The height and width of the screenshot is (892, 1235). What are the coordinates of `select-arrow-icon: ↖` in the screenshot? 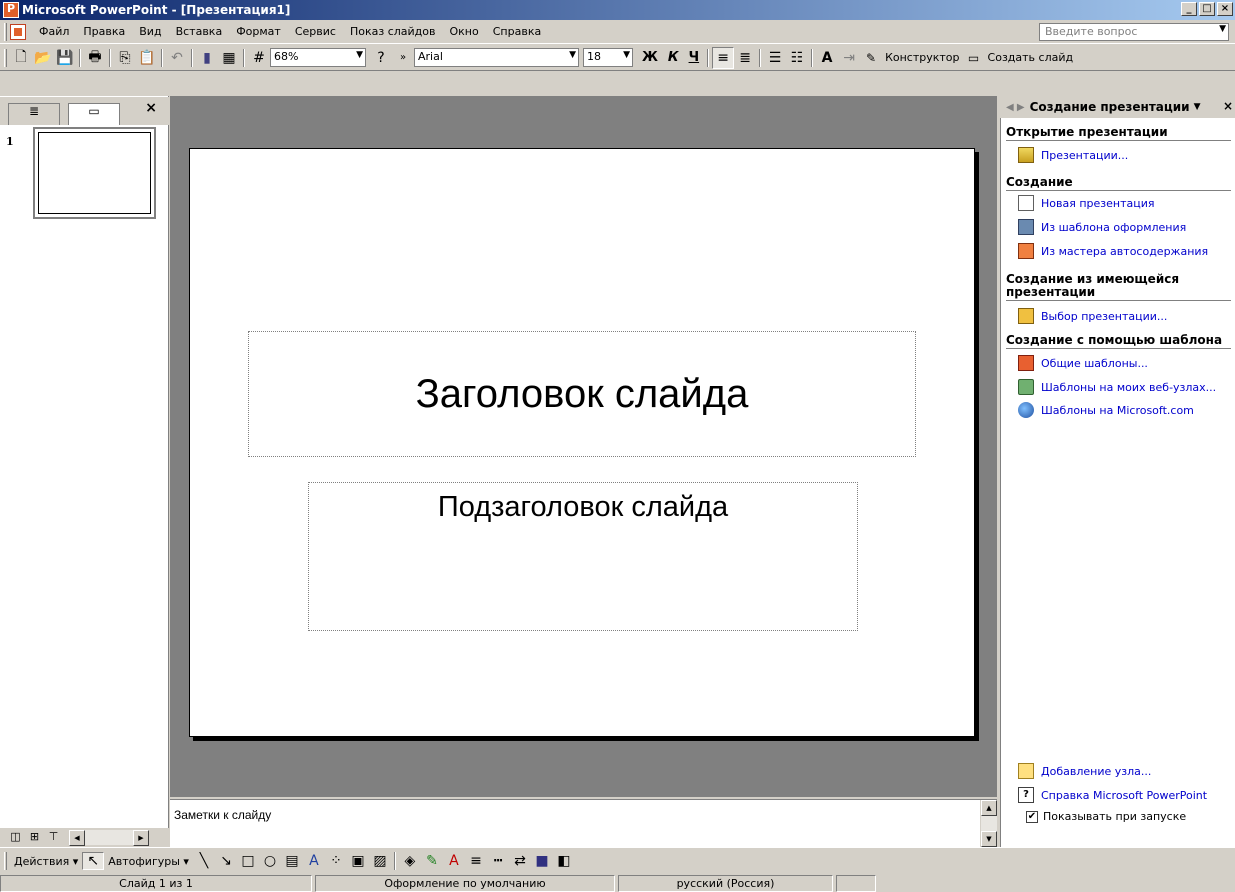 It's located at (93, 861).